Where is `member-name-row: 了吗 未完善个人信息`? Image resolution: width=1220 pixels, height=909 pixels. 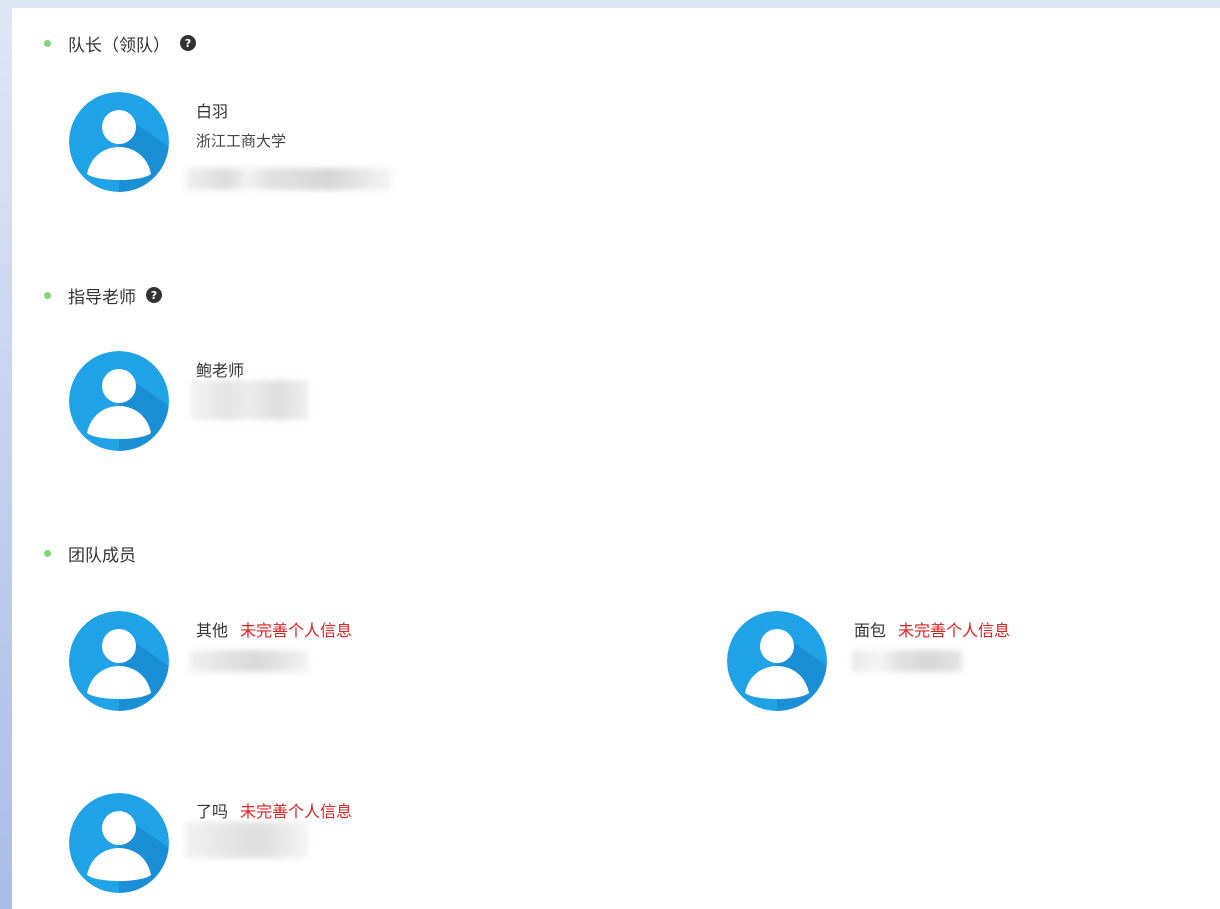 member-name-row: 了吗 未完善个人信息 is located at coordinates (274, 810).